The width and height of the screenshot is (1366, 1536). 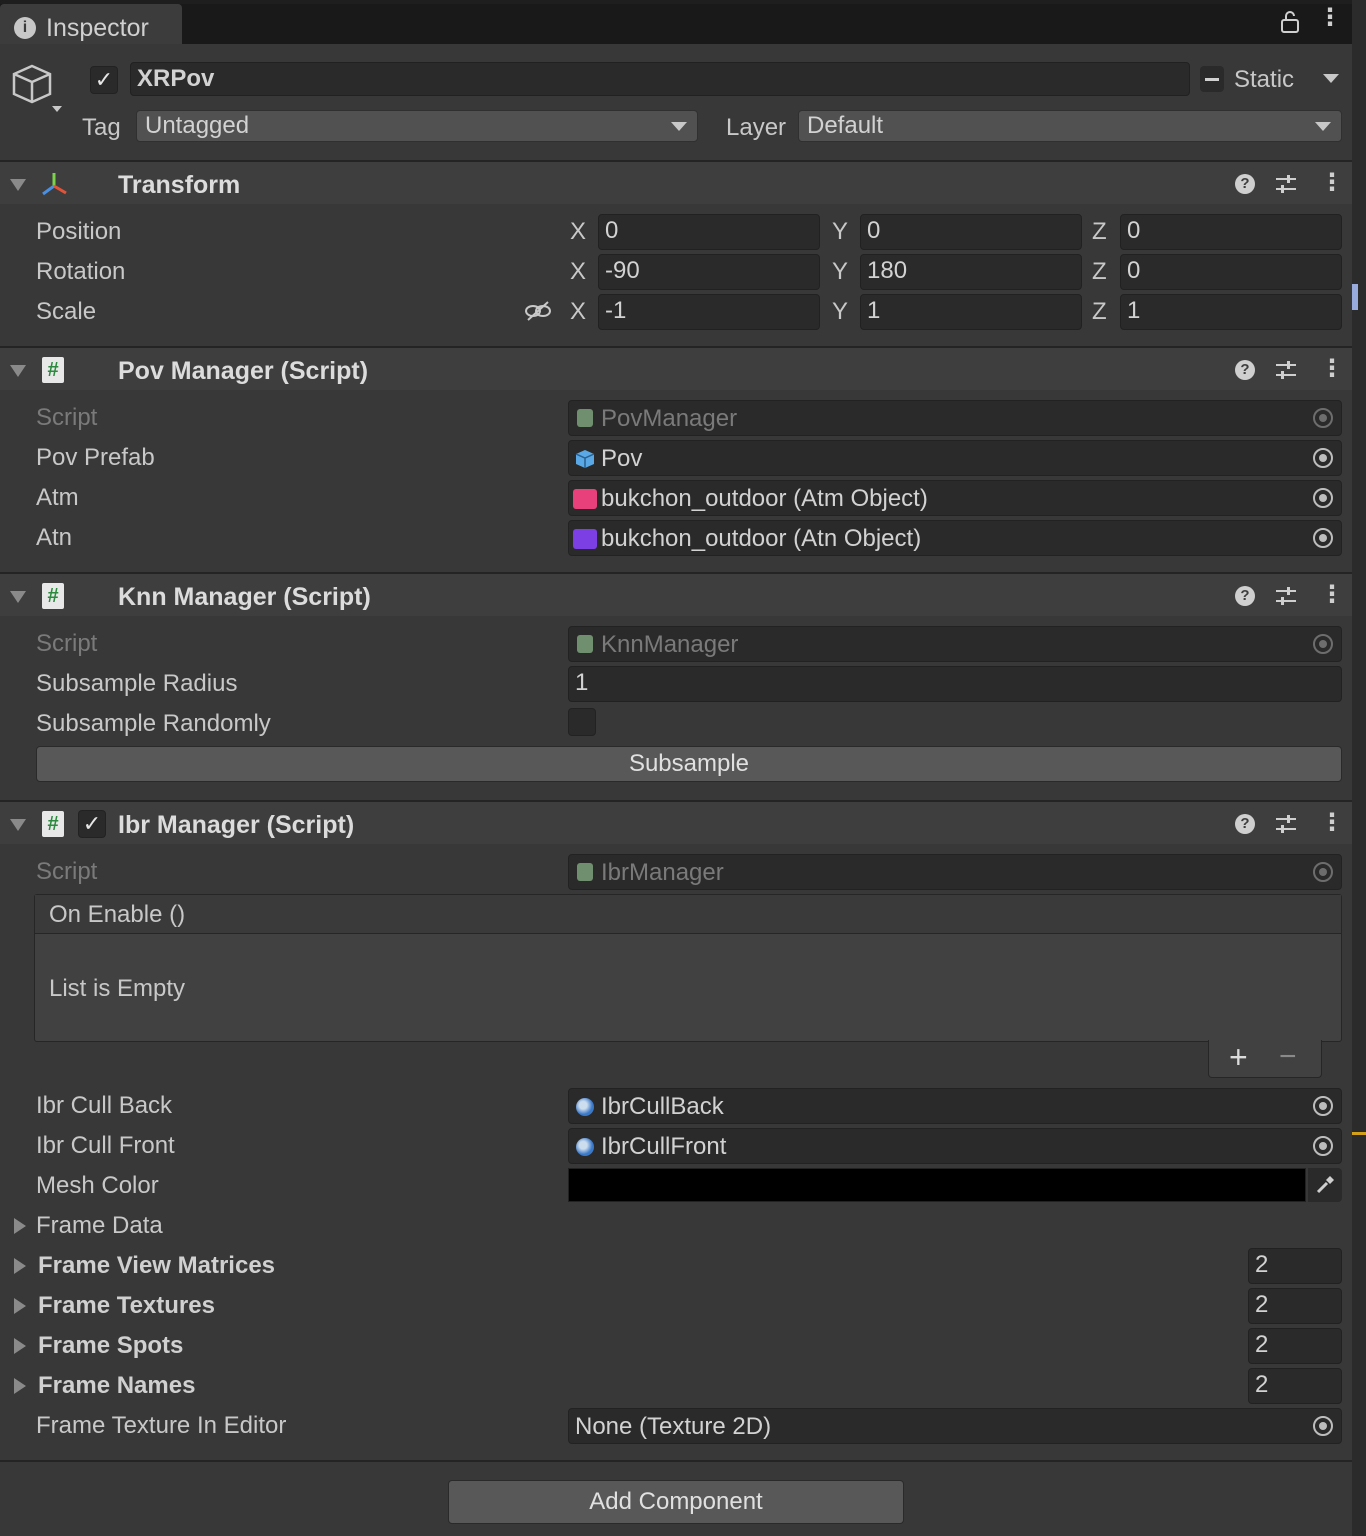 What do you see at coordinates (664, 1146) in the screenshot?
I see `ibr-cull-front-value: IbrCullFront` at bounding box center [664, 1146].